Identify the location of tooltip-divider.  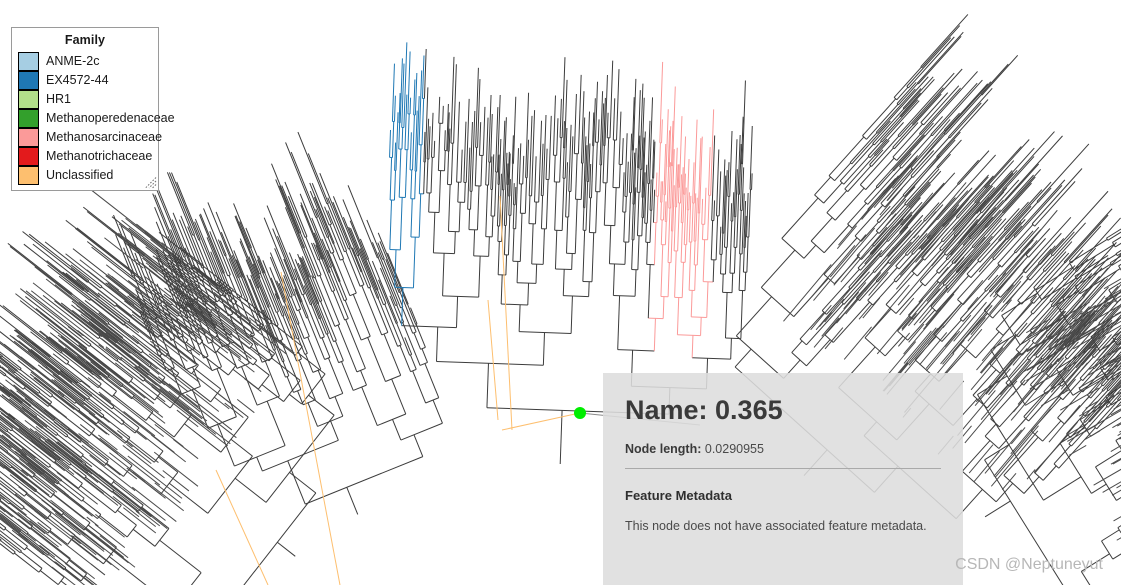
(783, 469).